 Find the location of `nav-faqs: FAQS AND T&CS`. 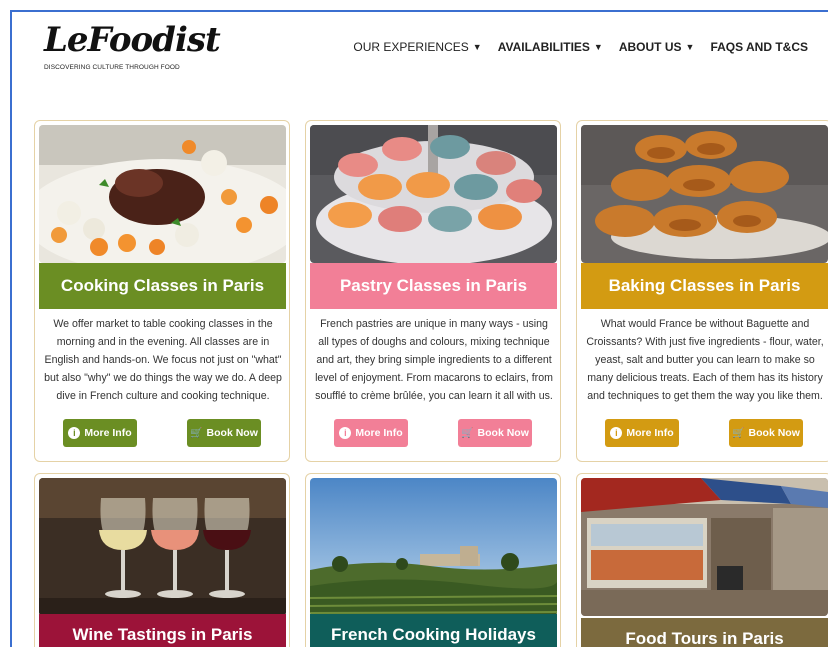

nav-faqs: FAQS AND T&CS is located at coordinates (759, 47).